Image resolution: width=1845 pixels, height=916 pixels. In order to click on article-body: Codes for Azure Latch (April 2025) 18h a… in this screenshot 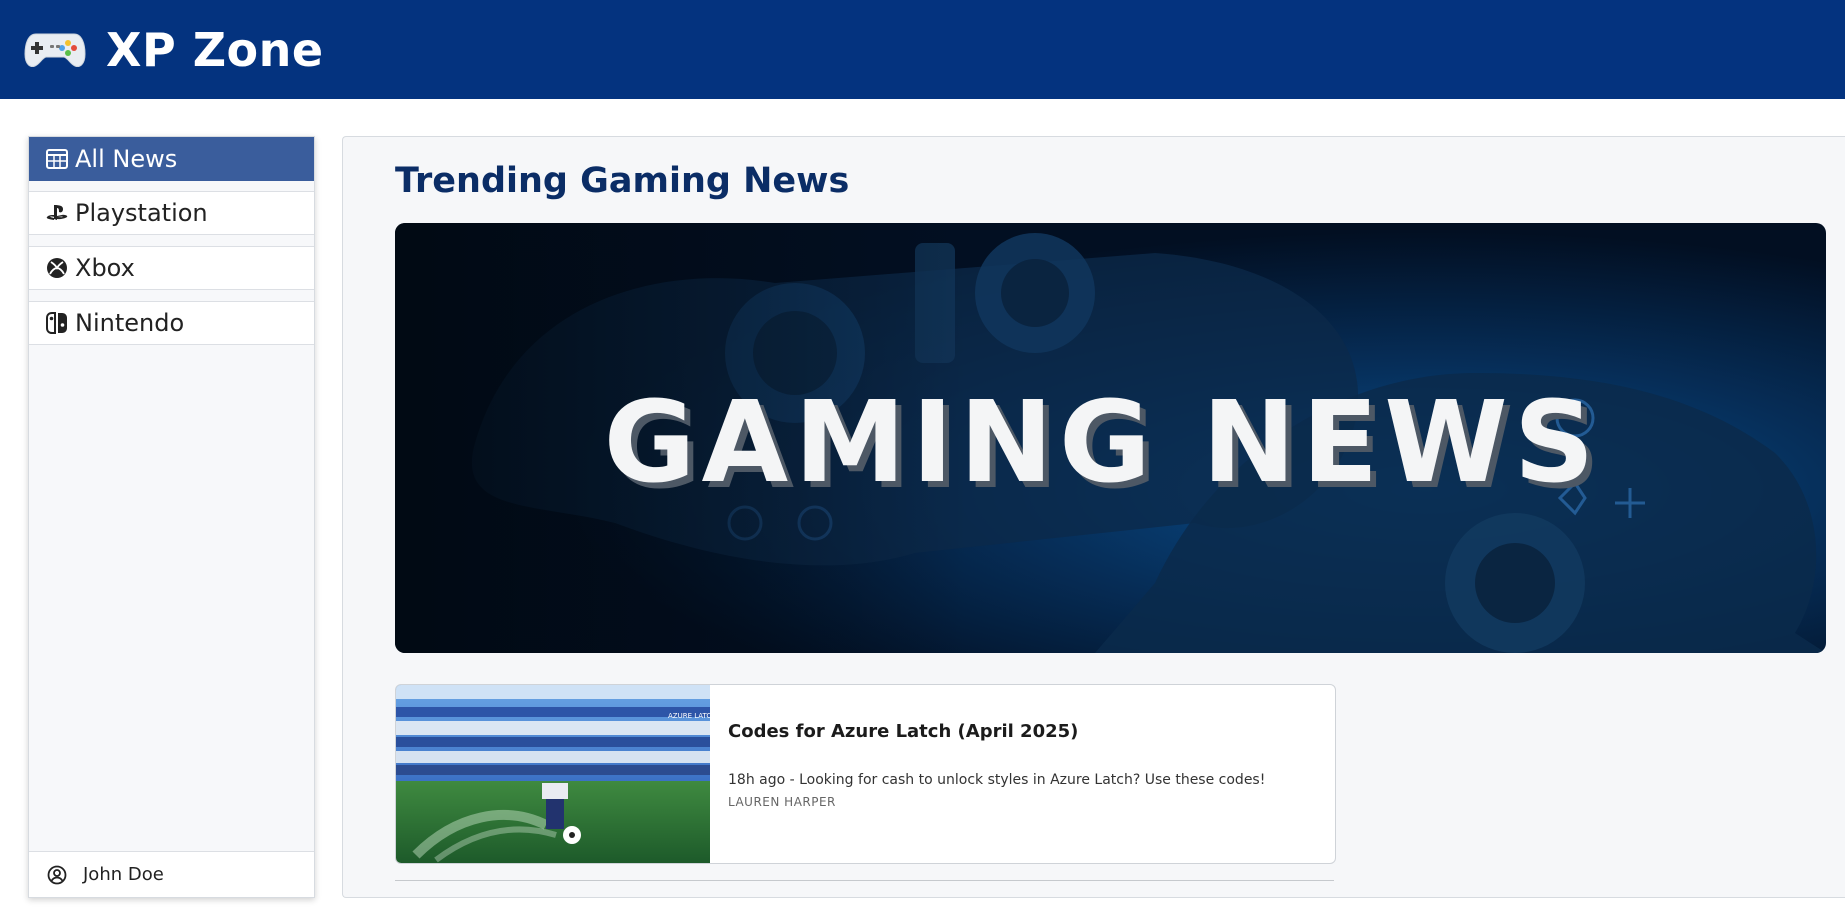, I will do `click(1026, 774)`.